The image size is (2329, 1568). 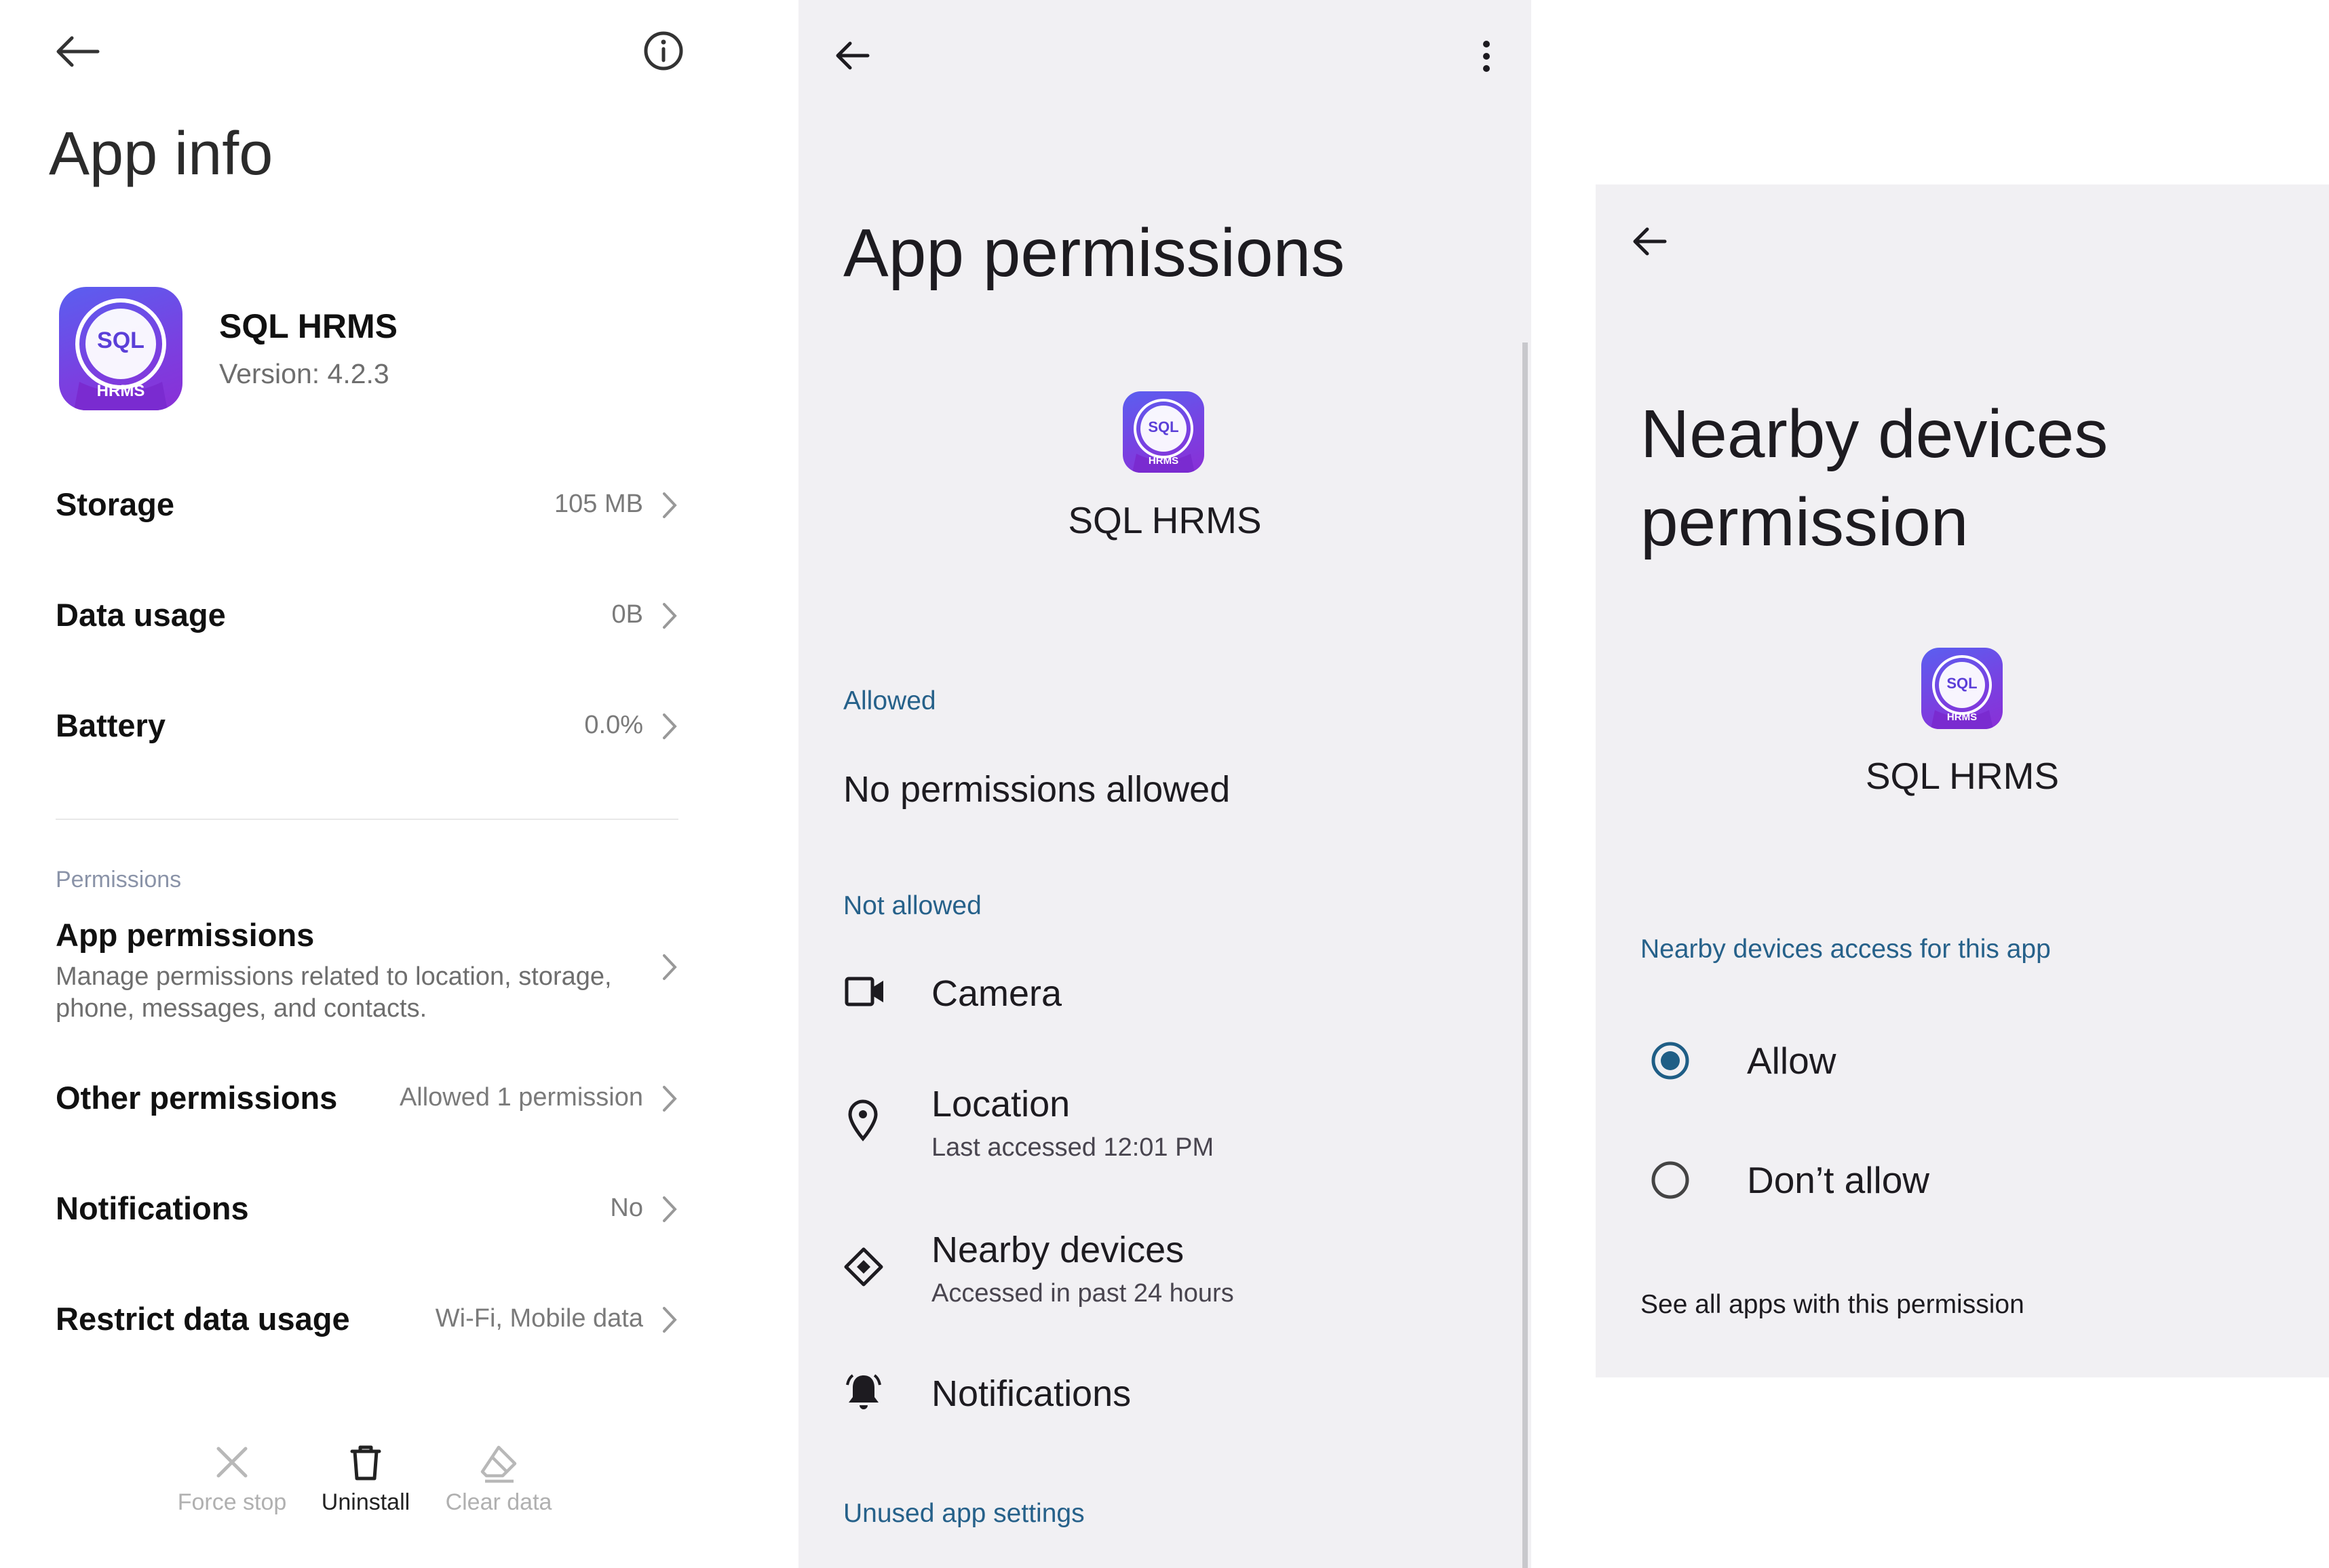 What do you see at coordinates (1670, 1180) in the screenshot?
I see `radio-unselected` at bounding box center [1670, 1180].